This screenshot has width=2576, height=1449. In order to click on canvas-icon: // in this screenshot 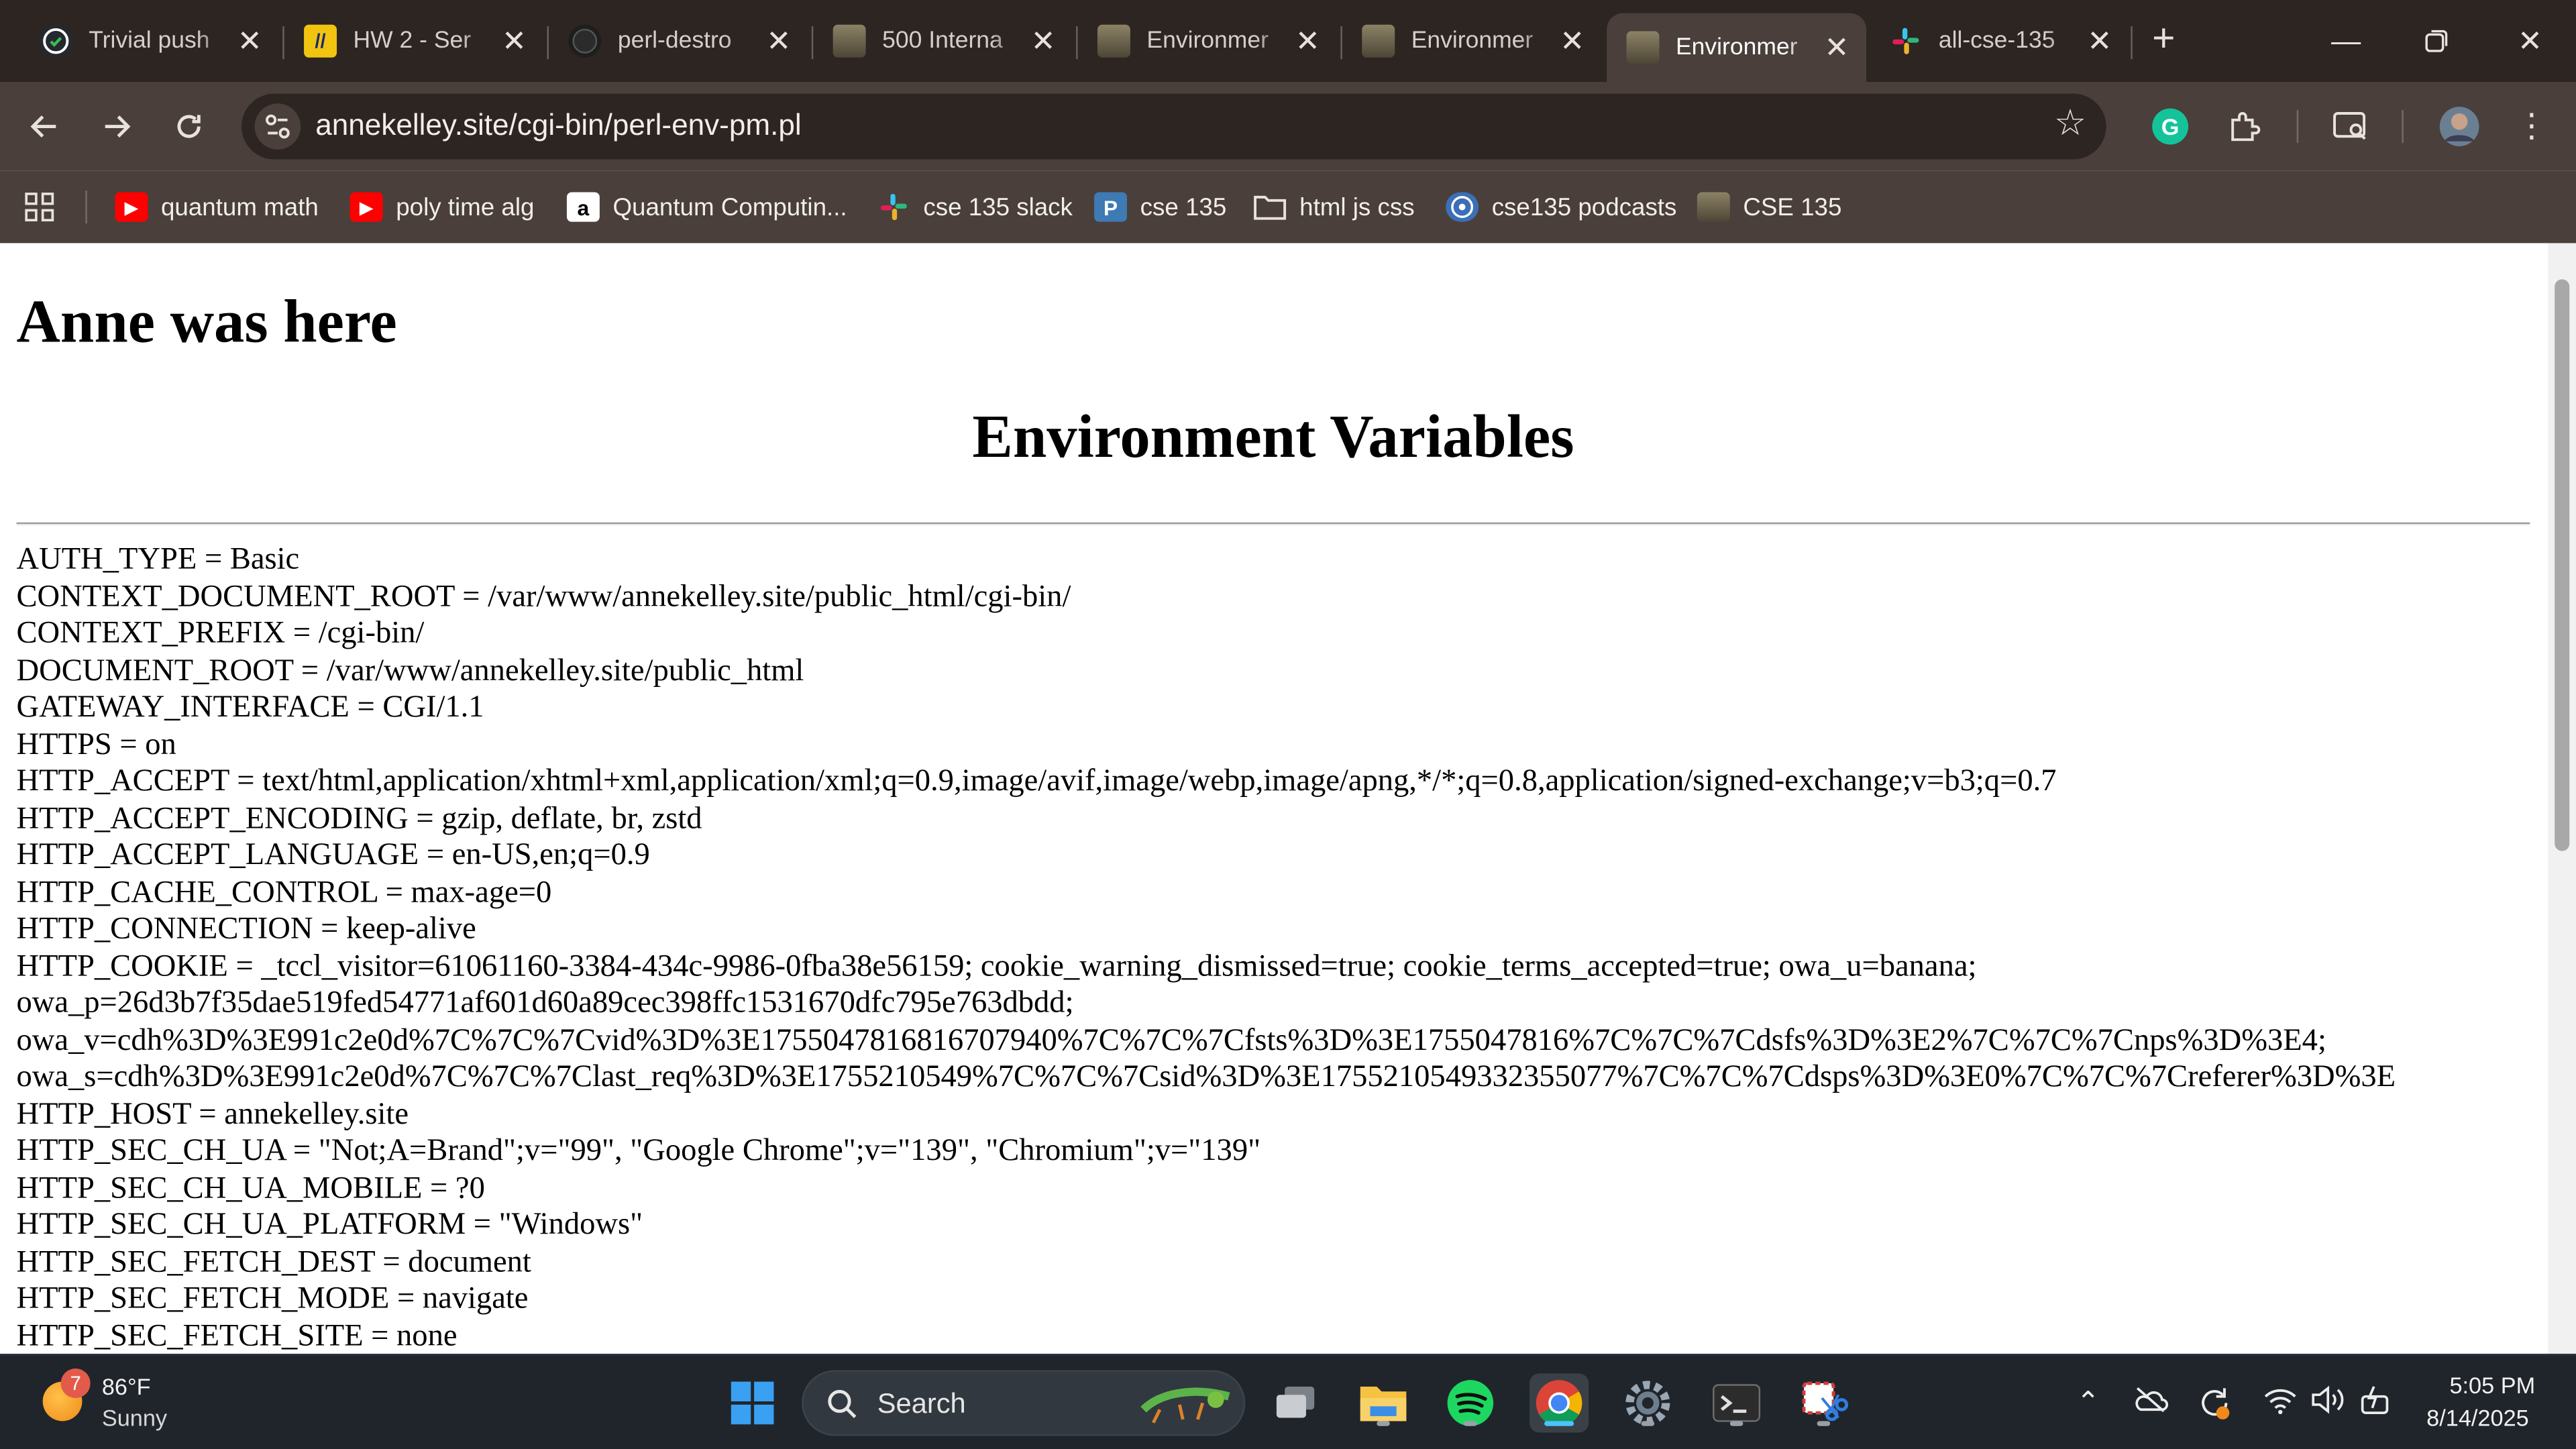, I will do `click(320, 41)`.